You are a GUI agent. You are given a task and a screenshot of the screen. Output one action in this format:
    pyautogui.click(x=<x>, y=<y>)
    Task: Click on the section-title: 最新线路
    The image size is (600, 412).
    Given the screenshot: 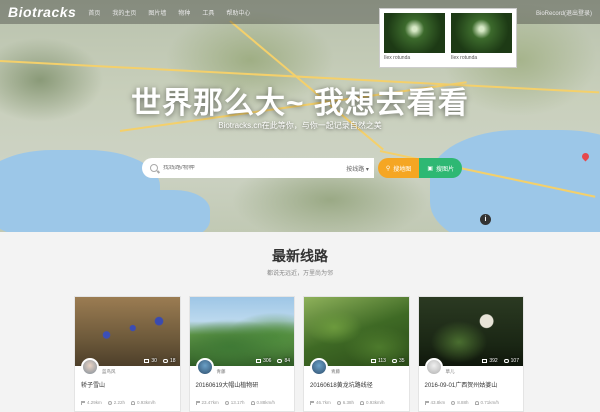 What is the action you would take?
    pyautogui.click(x=300, y=256)
    